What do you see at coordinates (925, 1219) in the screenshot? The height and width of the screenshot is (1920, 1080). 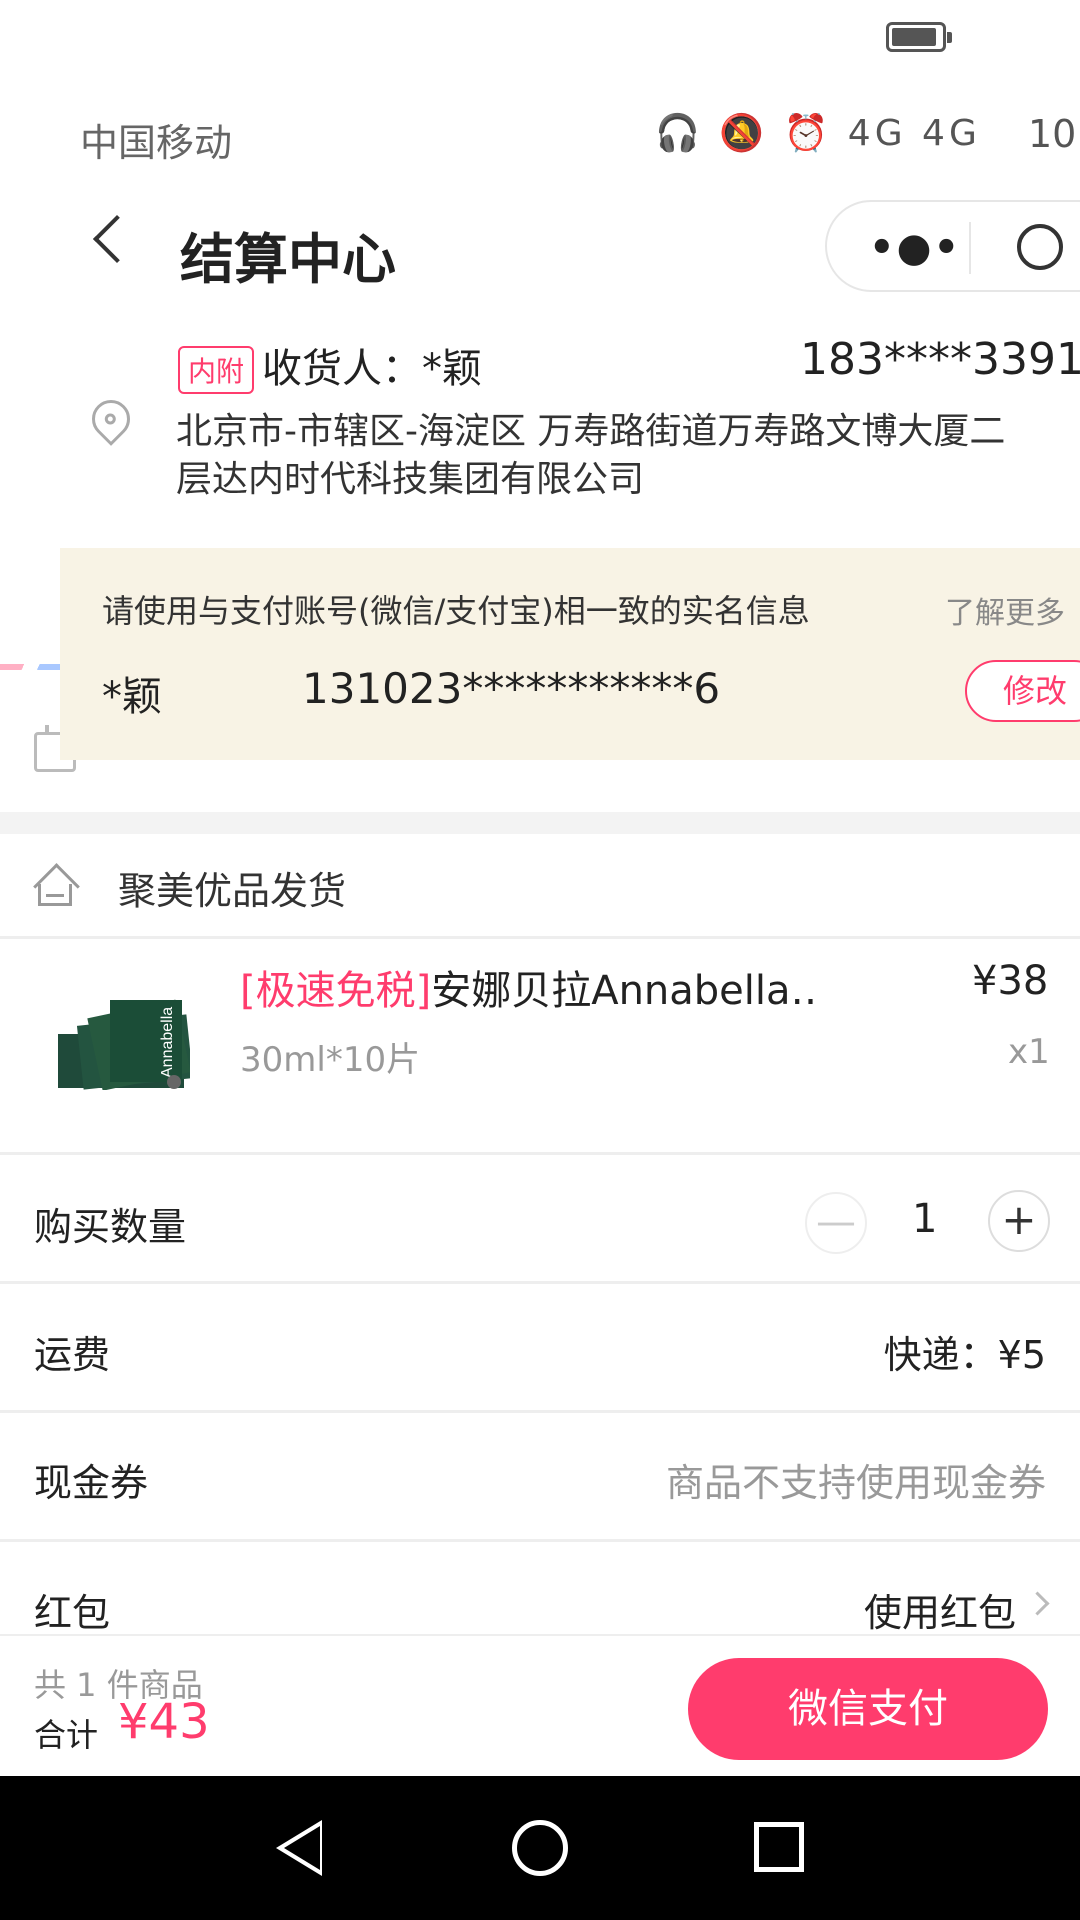 I see `quantity-value: 1` at bounding box center [925, 1219].